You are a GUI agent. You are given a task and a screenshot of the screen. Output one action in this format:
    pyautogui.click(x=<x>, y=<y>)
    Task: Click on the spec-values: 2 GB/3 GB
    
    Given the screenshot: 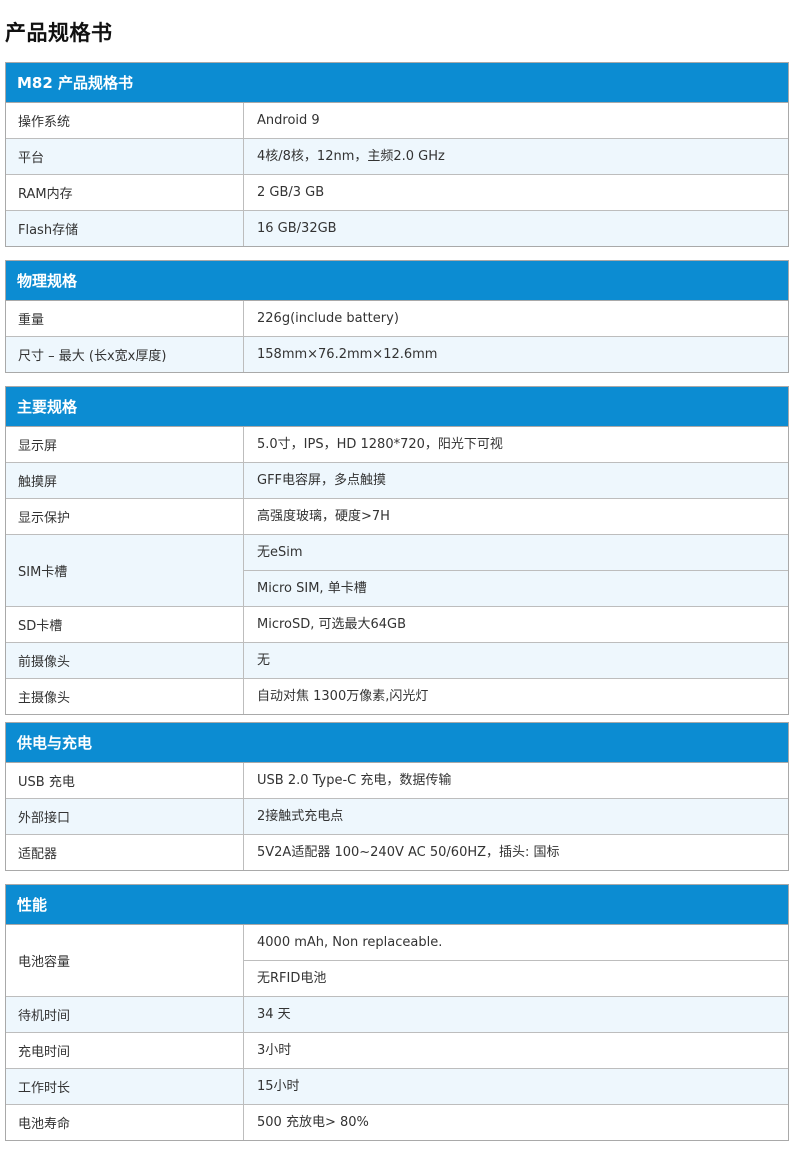 What is the action you would take?
    pyautogui.click(x=516, y=192)
    